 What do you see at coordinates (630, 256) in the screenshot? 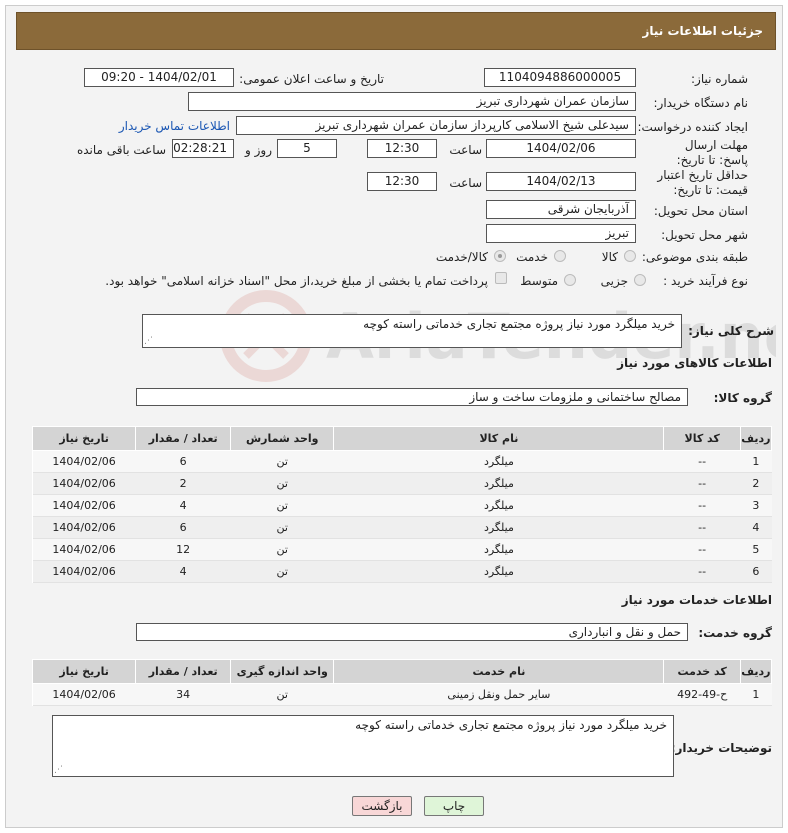
I see `category-goods-radio` at bounding box center [630, 256].